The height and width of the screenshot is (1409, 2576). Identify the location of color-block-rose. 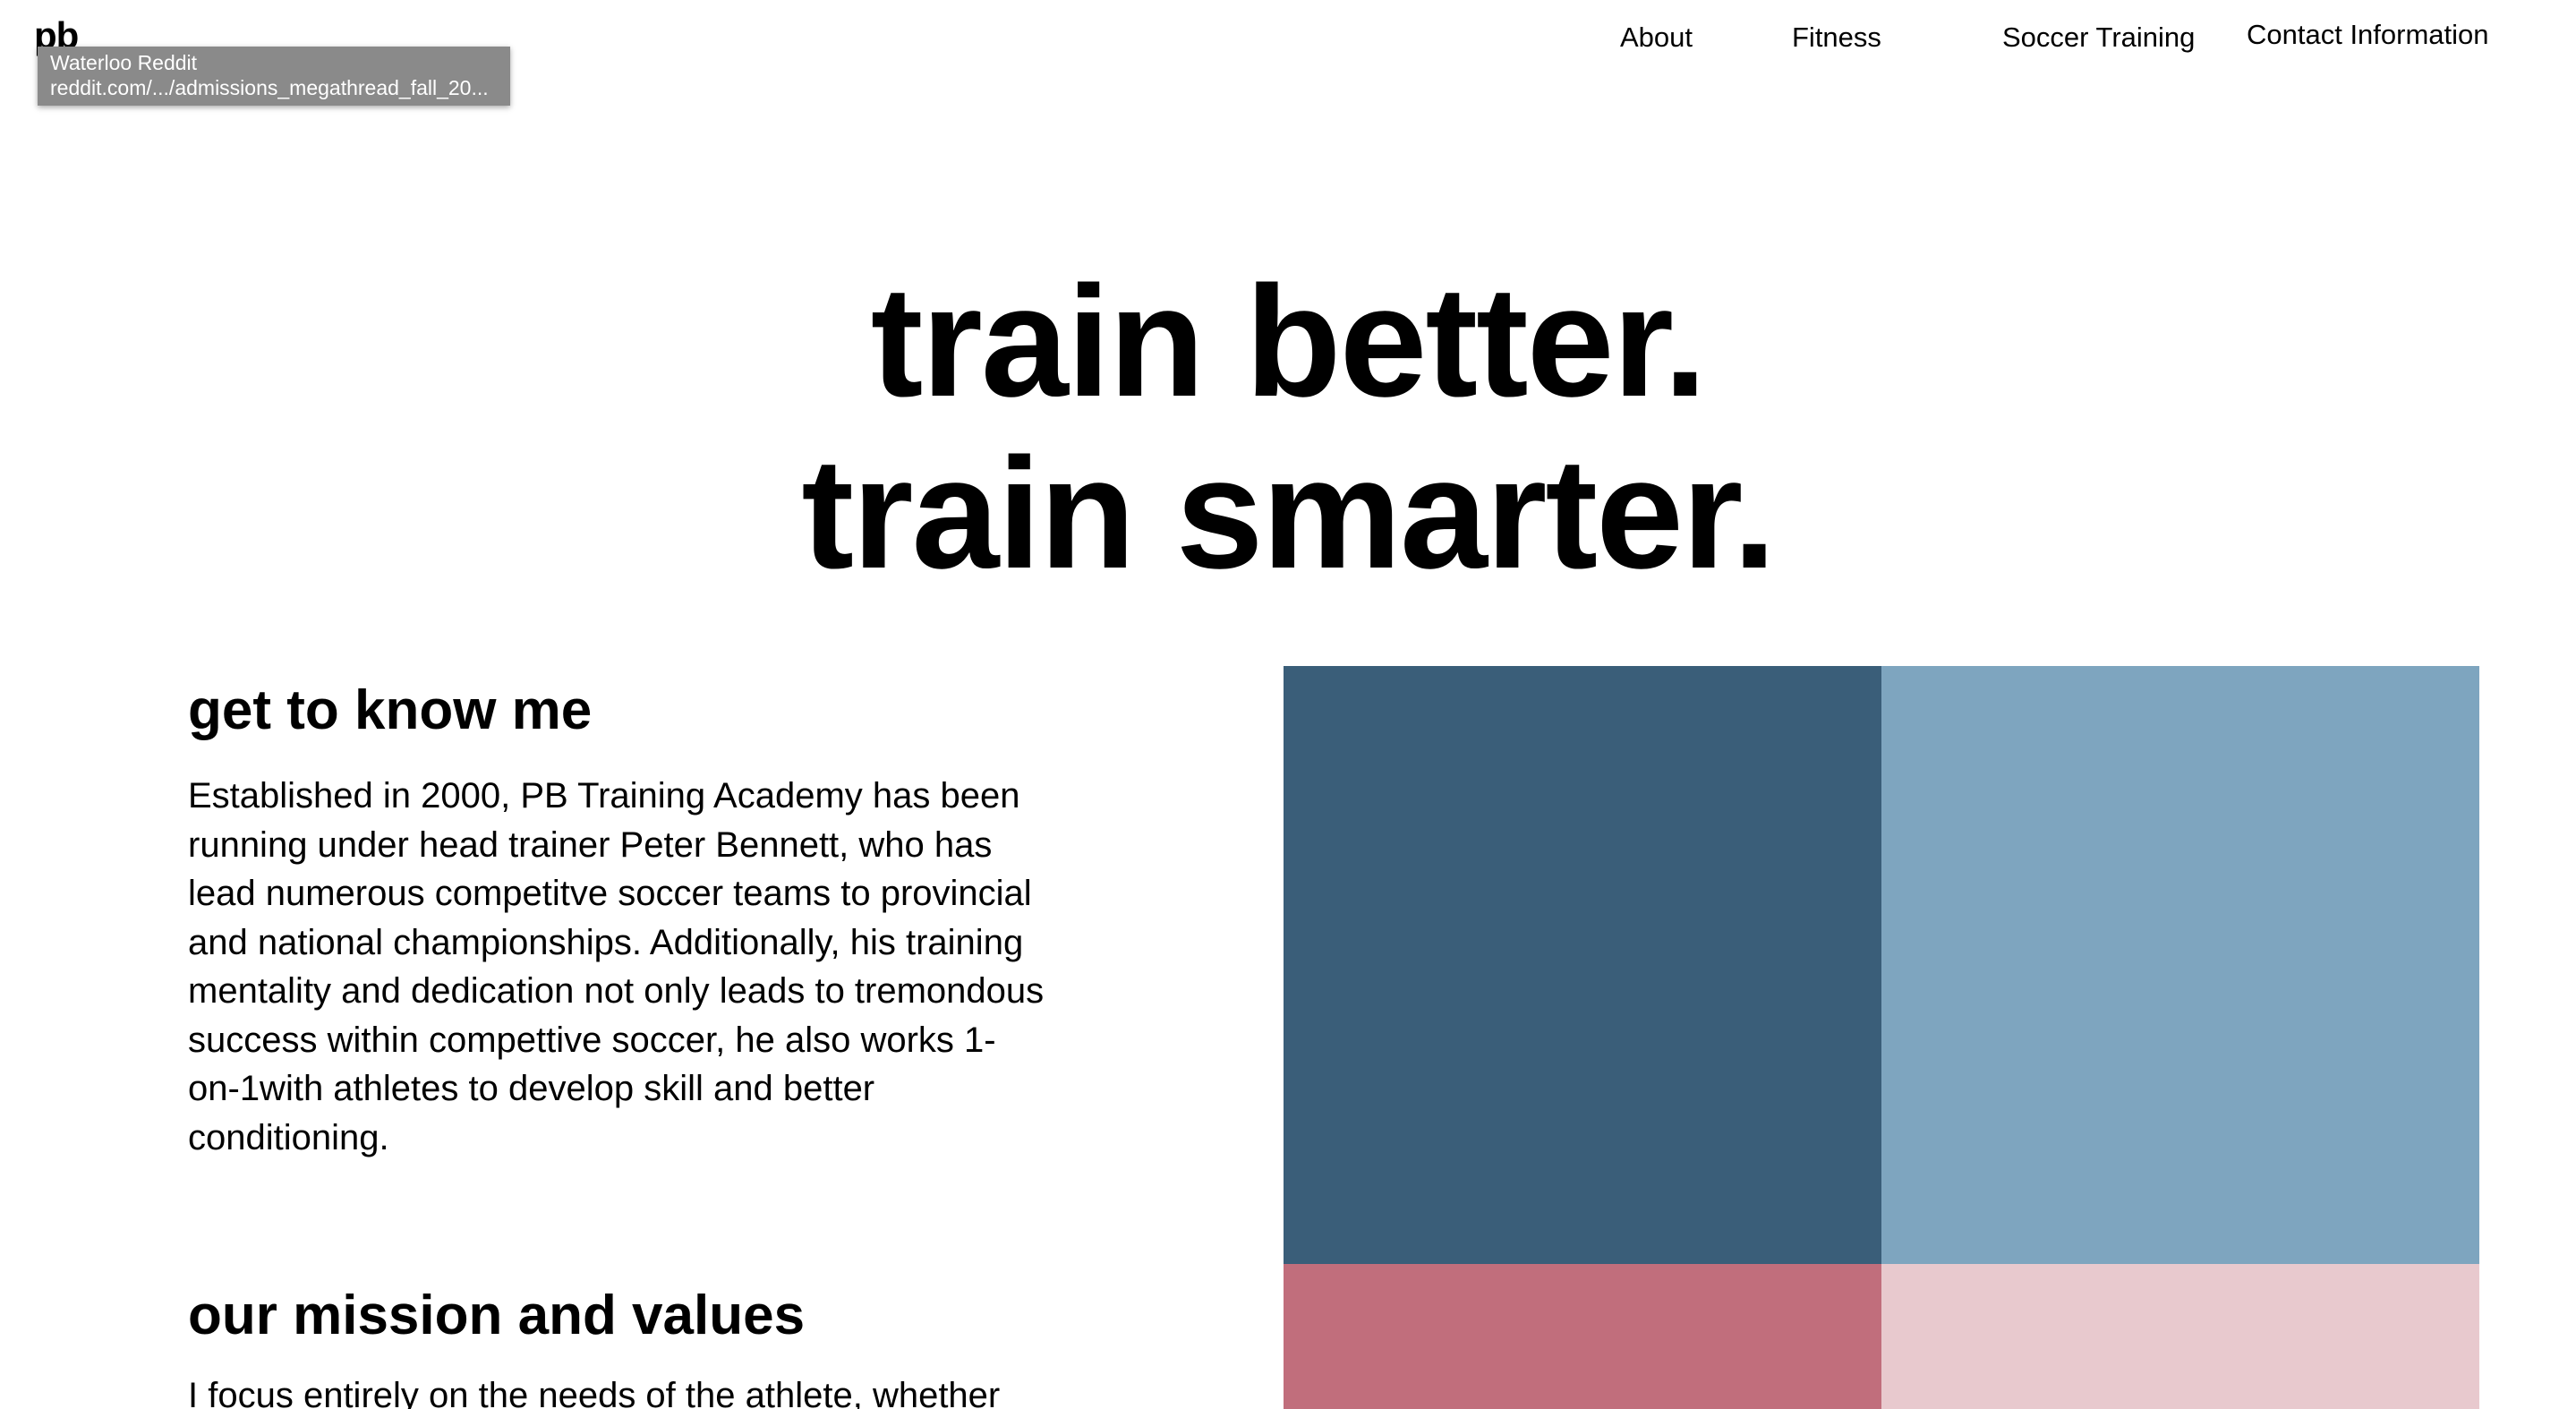
(1582, 1336).